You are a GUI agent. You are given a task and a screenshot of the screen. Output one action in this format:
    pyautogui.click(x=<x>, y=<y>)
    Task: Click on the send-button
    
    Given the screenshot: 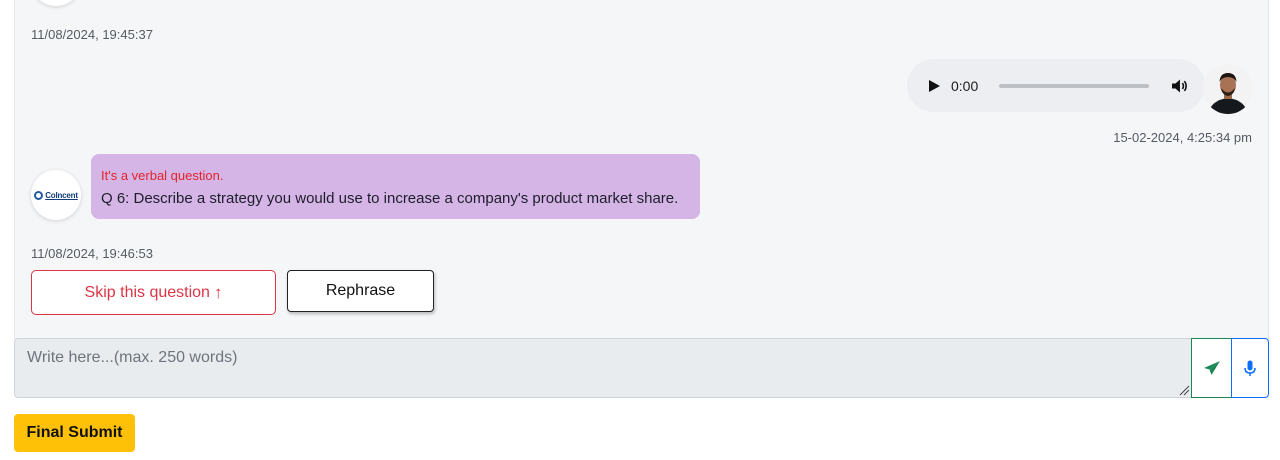 What is the action you would take?
    pyautogui.click(x=1211, y=368)
    